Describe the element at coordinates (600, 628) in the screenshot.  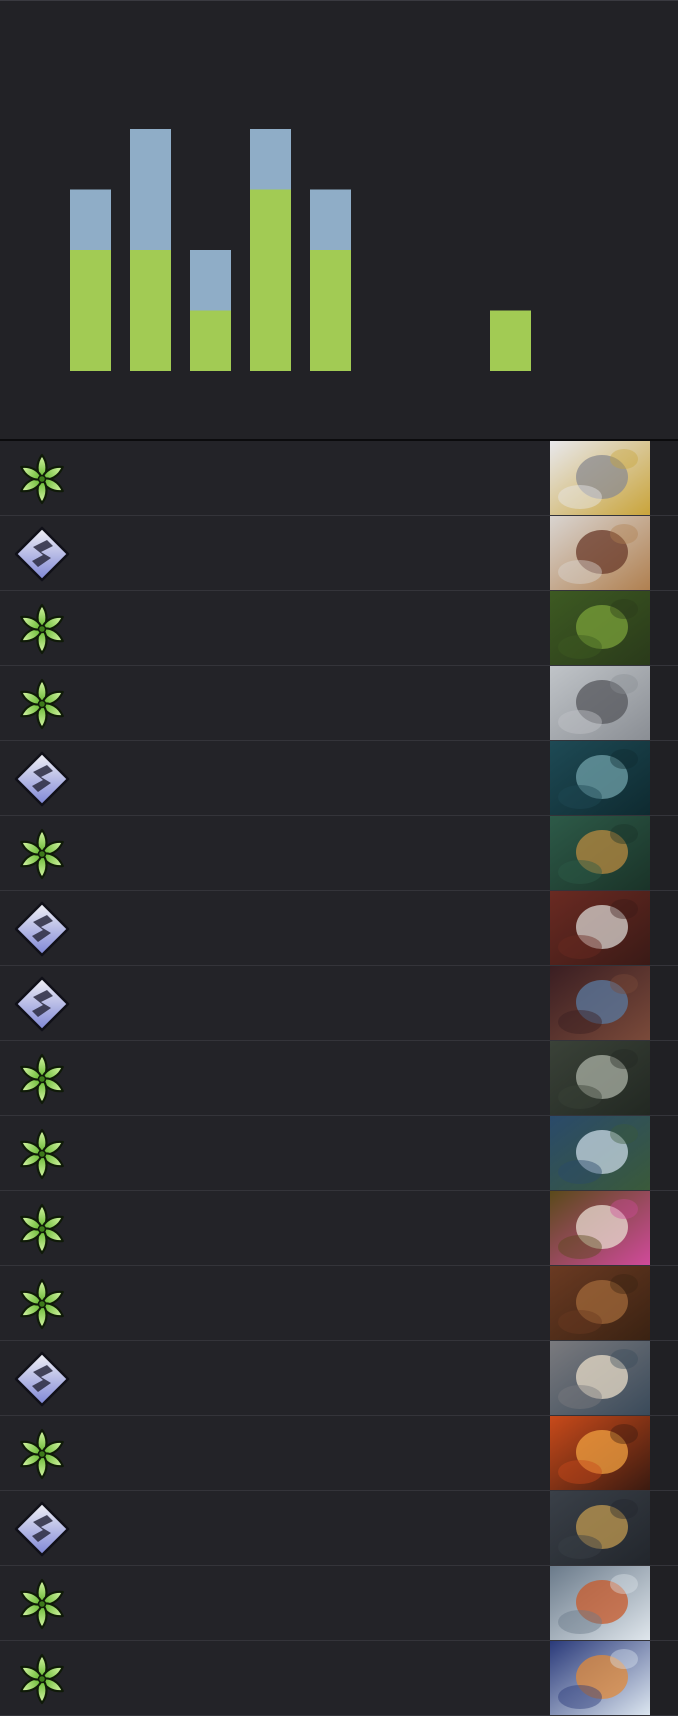
I see `forest-art` at that location.